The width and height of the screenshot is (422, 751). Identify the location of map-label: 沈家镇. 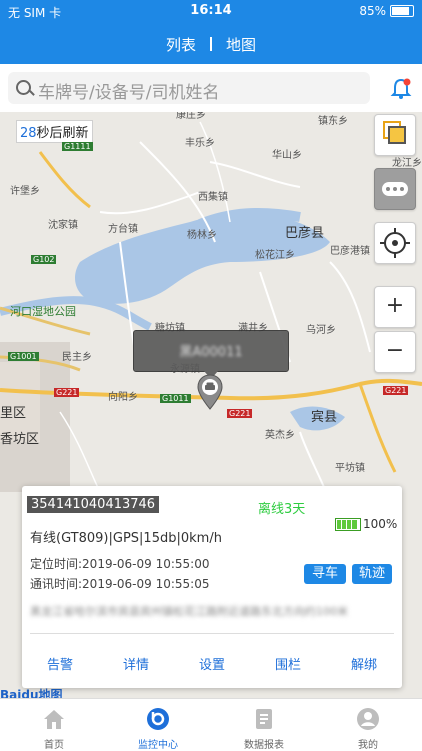
(63, 225).